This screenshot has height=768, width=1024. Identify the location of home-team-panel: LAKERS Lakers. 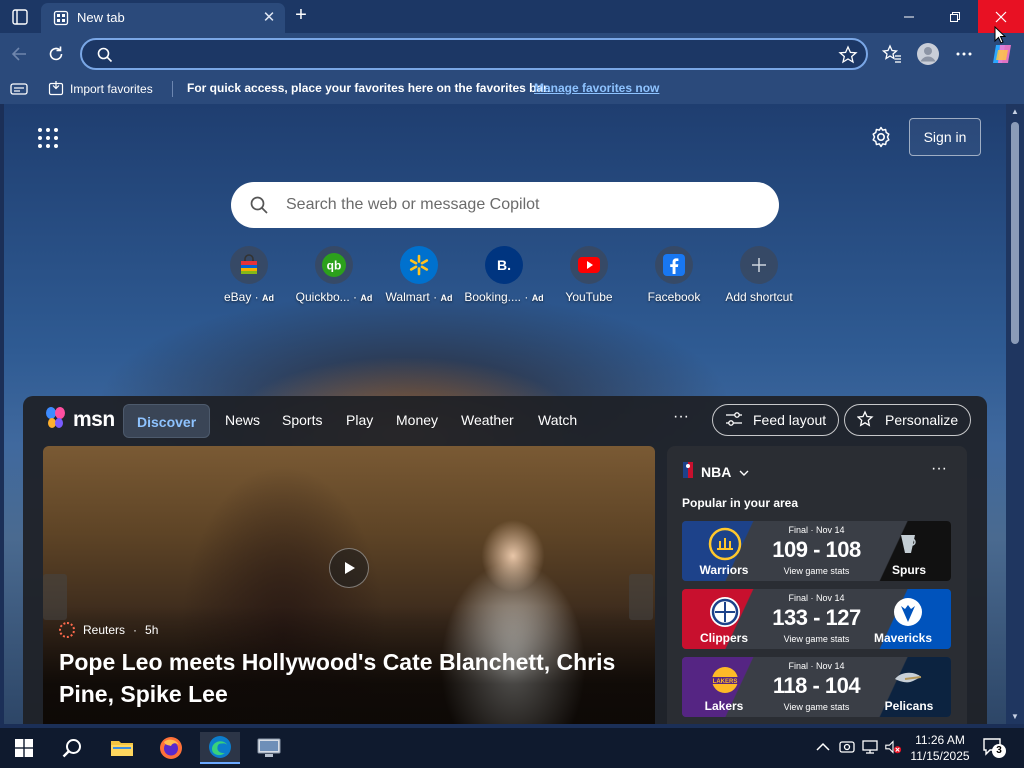
(727, 687).